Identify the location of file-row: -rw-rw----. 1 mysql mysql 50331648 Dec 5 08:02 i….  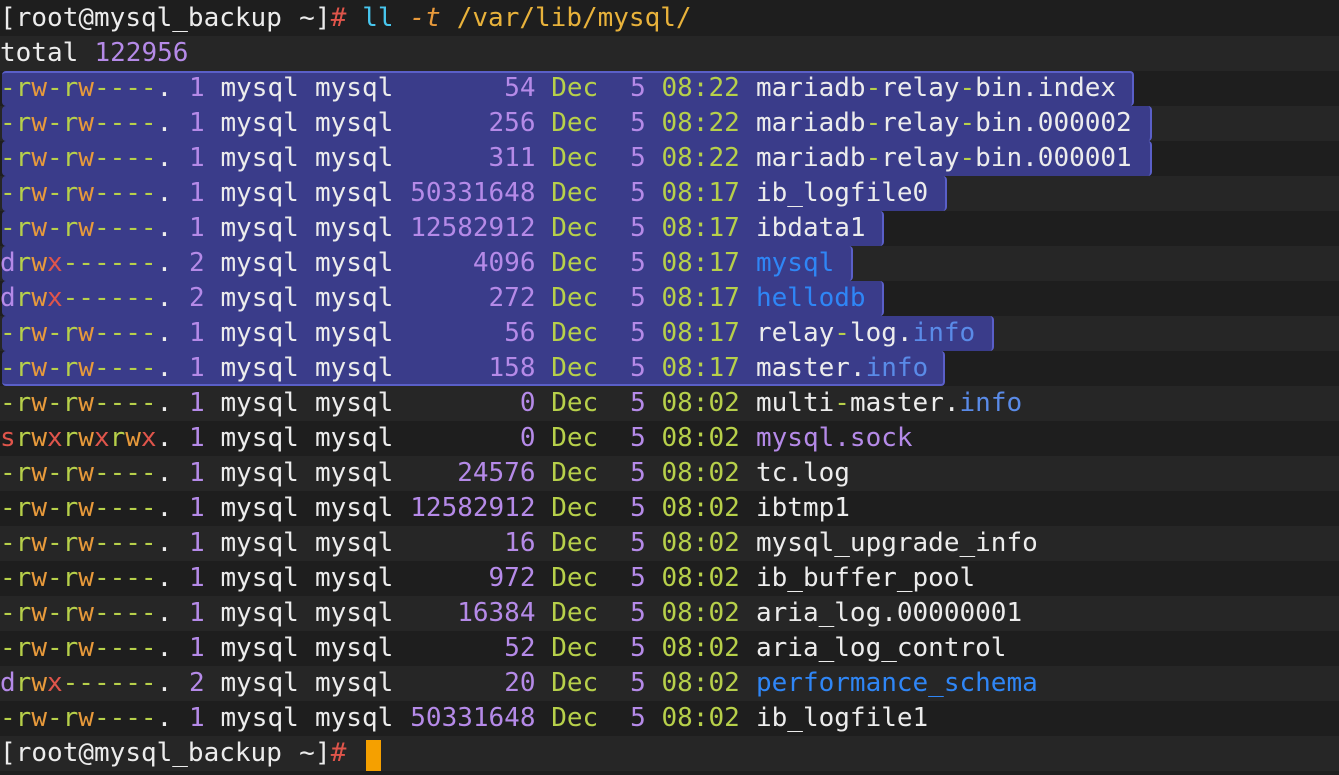
(669, 718).